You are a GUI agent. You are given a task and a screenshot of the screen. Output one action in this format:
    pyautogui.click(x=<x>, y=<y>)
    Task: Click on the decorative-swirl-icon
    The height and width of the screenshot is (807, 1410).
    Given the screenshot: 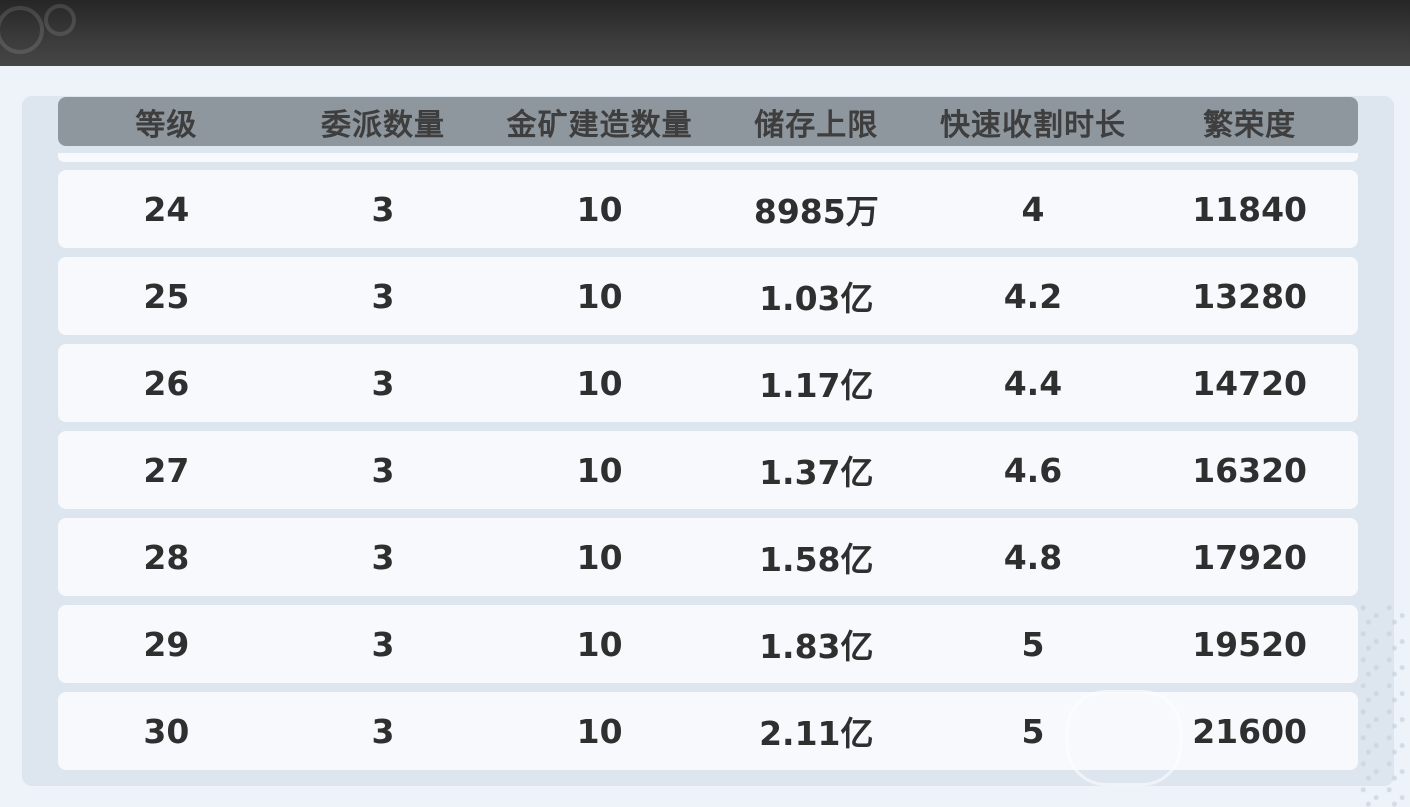 What is the action you would take?
    pyautogui.click(x=38, y=29)
    